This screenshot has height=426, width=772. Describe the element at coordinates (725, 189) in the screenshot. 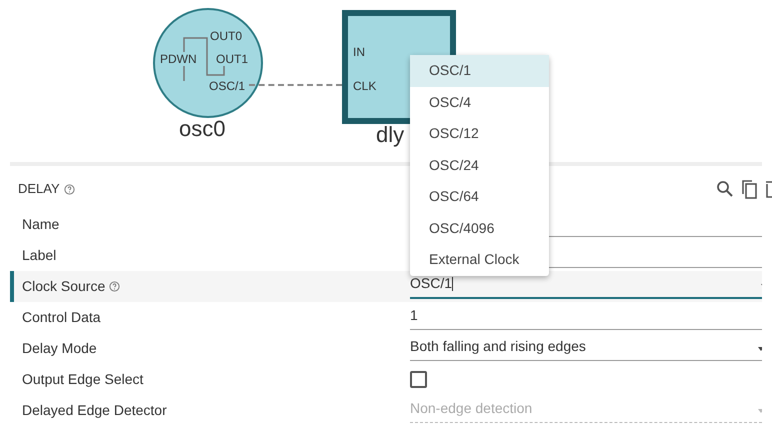

I see `search-icon` at that location.